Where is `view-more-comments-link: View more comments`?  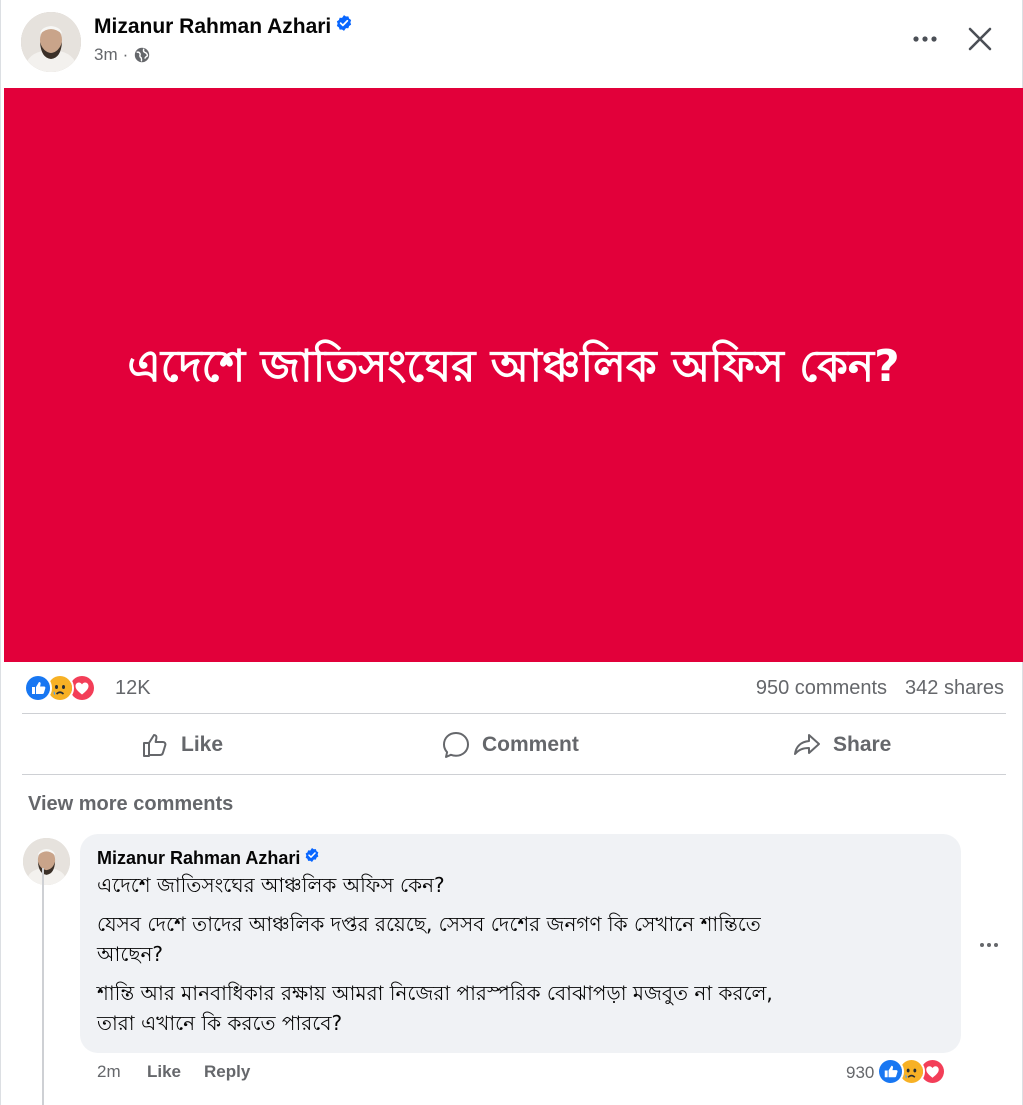
view-more-comments-link: View more comments is located at coordinates (130, 804).